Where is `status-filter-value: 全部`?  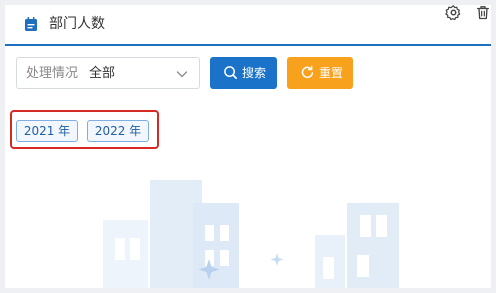 status-filter-value: 全部 is located at coordinates (102, 73).